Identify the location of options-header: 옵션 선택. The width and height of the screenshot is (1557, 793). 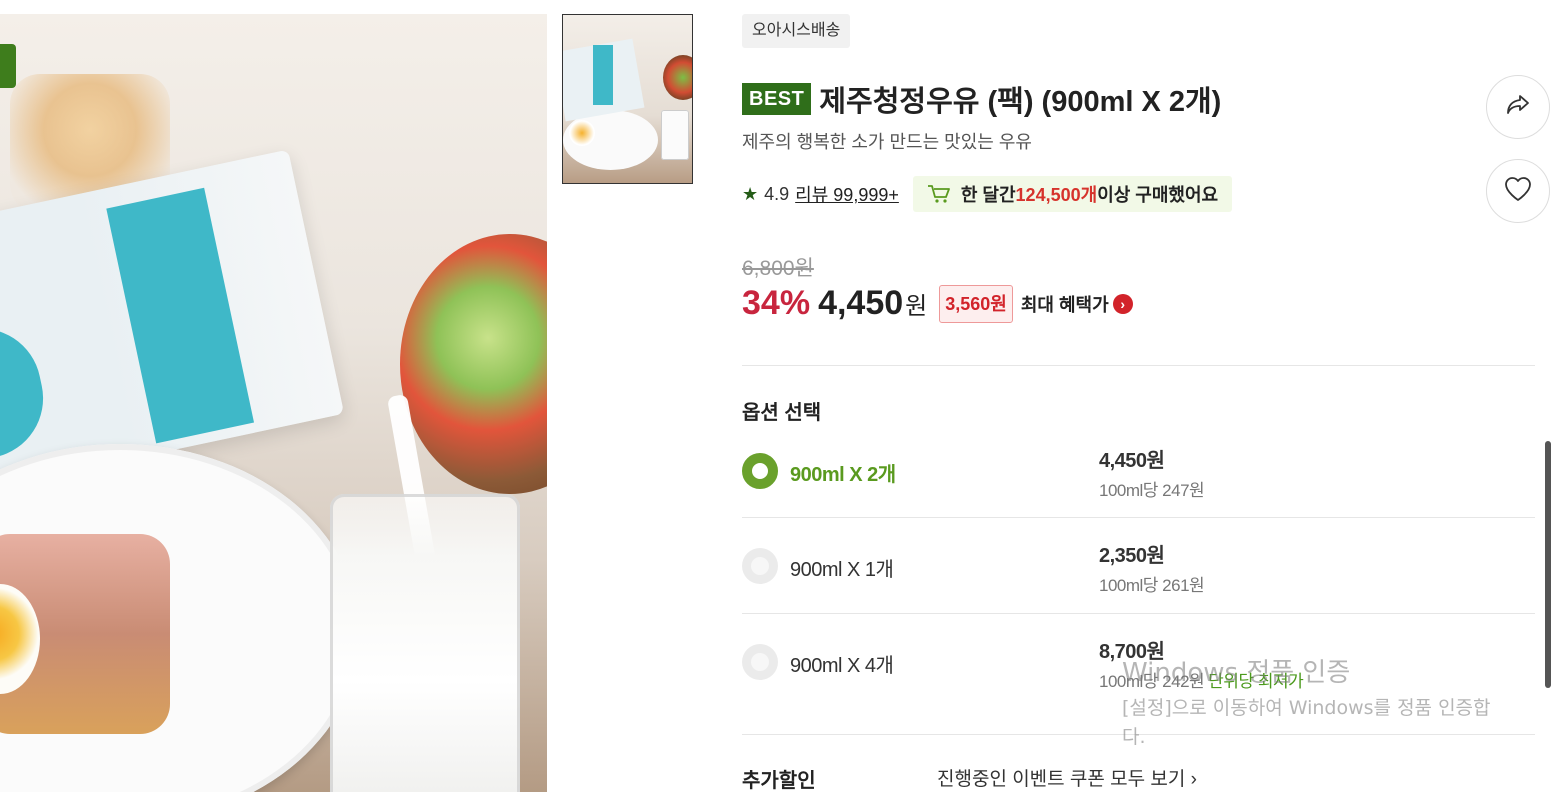
(782, 413).